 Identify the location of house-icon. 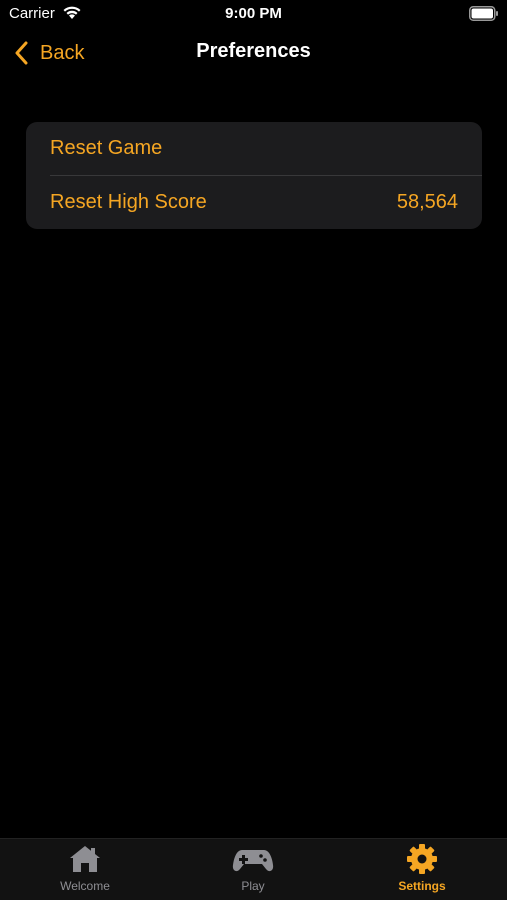
(85, 859).